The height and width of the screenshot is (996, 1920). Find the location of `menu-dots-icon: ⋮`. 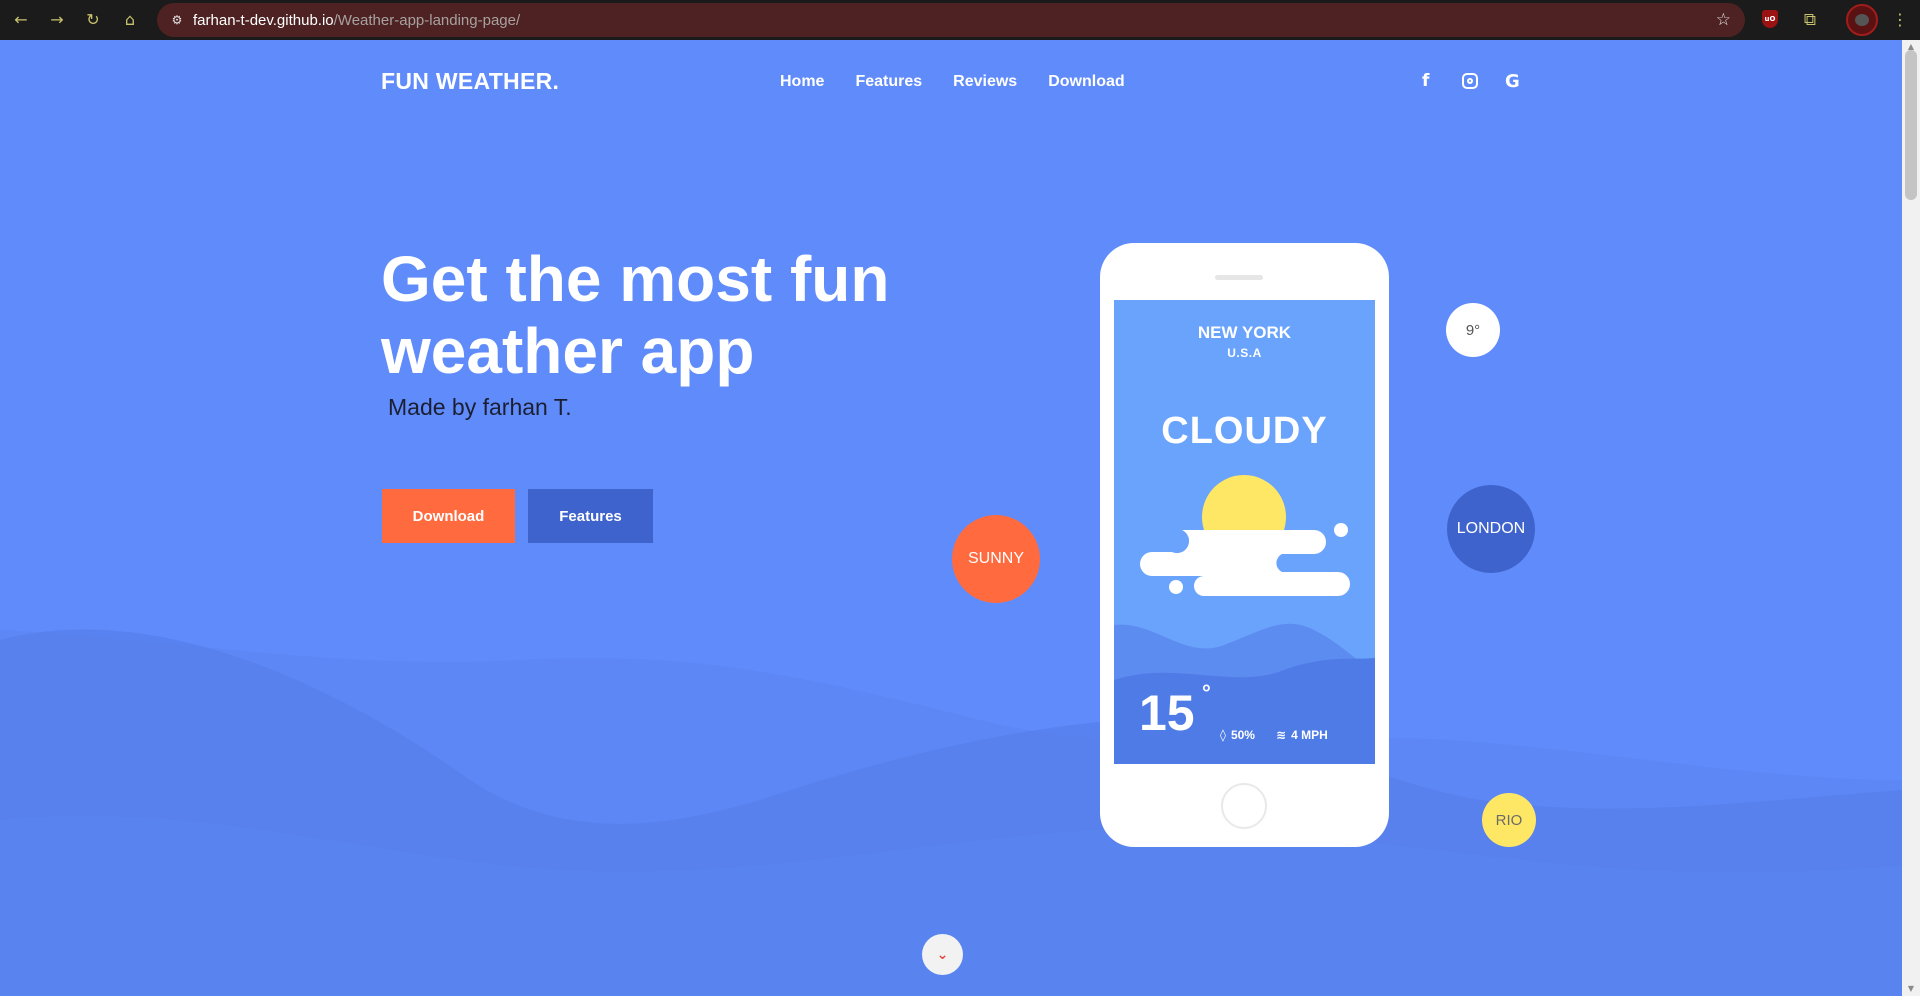

menu-dots-icon: ⋮ is located at coordinates (1900, 20).